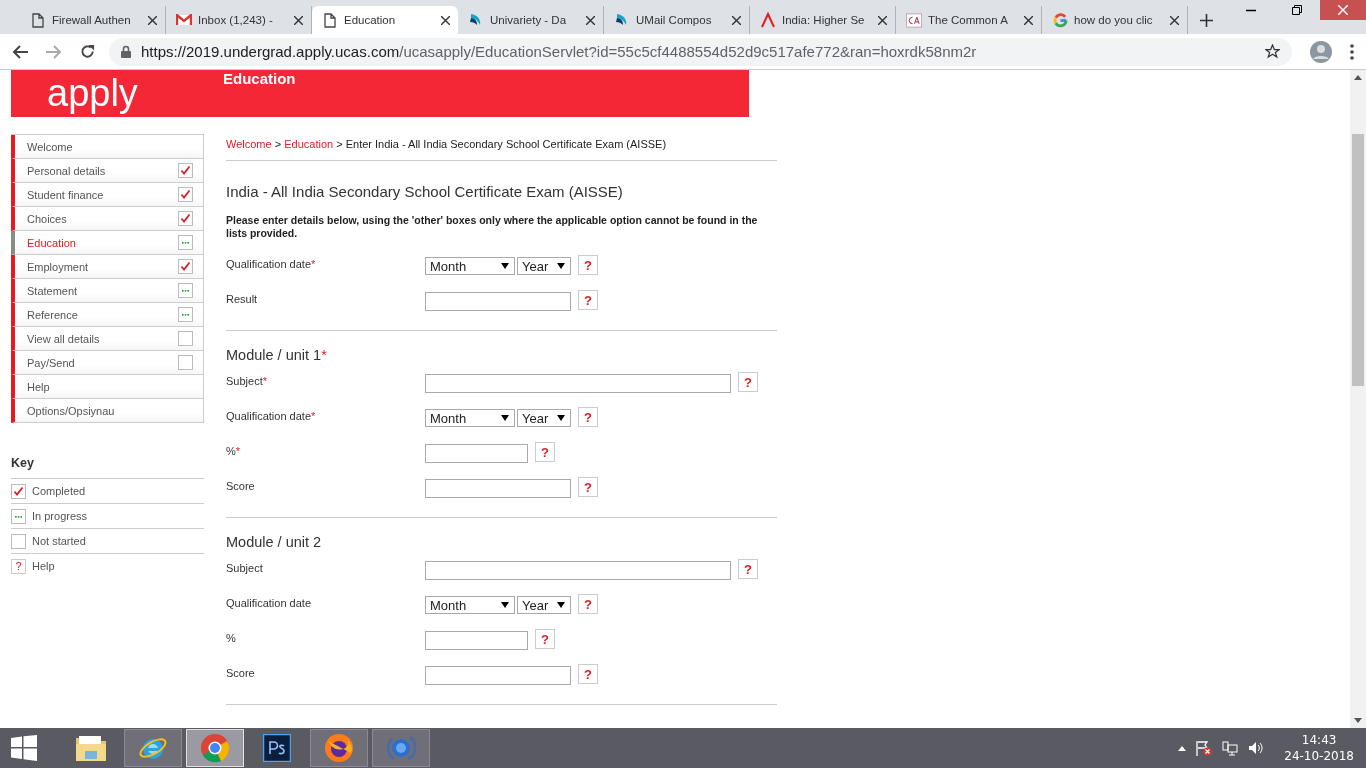 This screenshot has width=1366, height=768. I want to click on scrollbar-thumb, so click(1358, 260).